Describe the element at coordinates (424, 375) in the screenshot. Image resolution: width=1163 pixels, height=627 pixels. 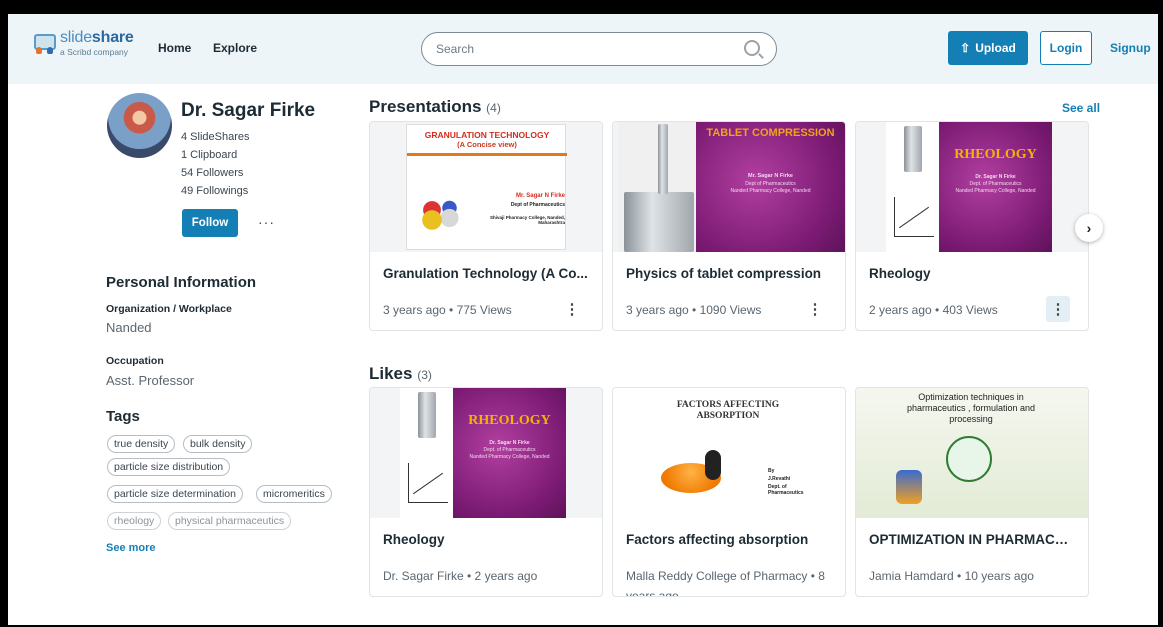
I see `likes-count: (3)` at that location.